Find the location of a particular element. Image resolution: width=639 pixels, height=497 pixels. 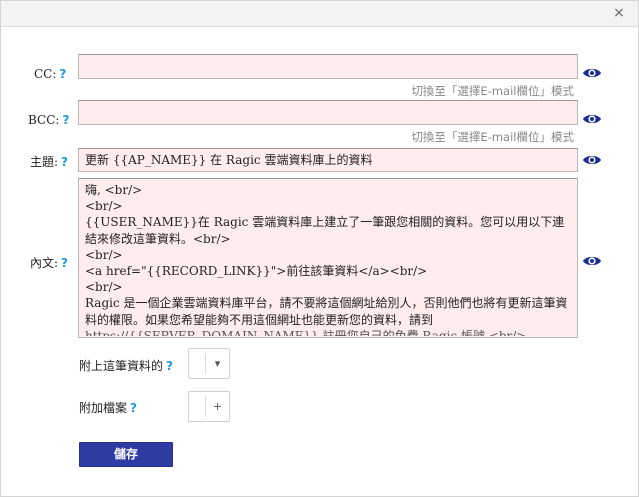

cc-label: CC:? is located at coordinates (50, 74).